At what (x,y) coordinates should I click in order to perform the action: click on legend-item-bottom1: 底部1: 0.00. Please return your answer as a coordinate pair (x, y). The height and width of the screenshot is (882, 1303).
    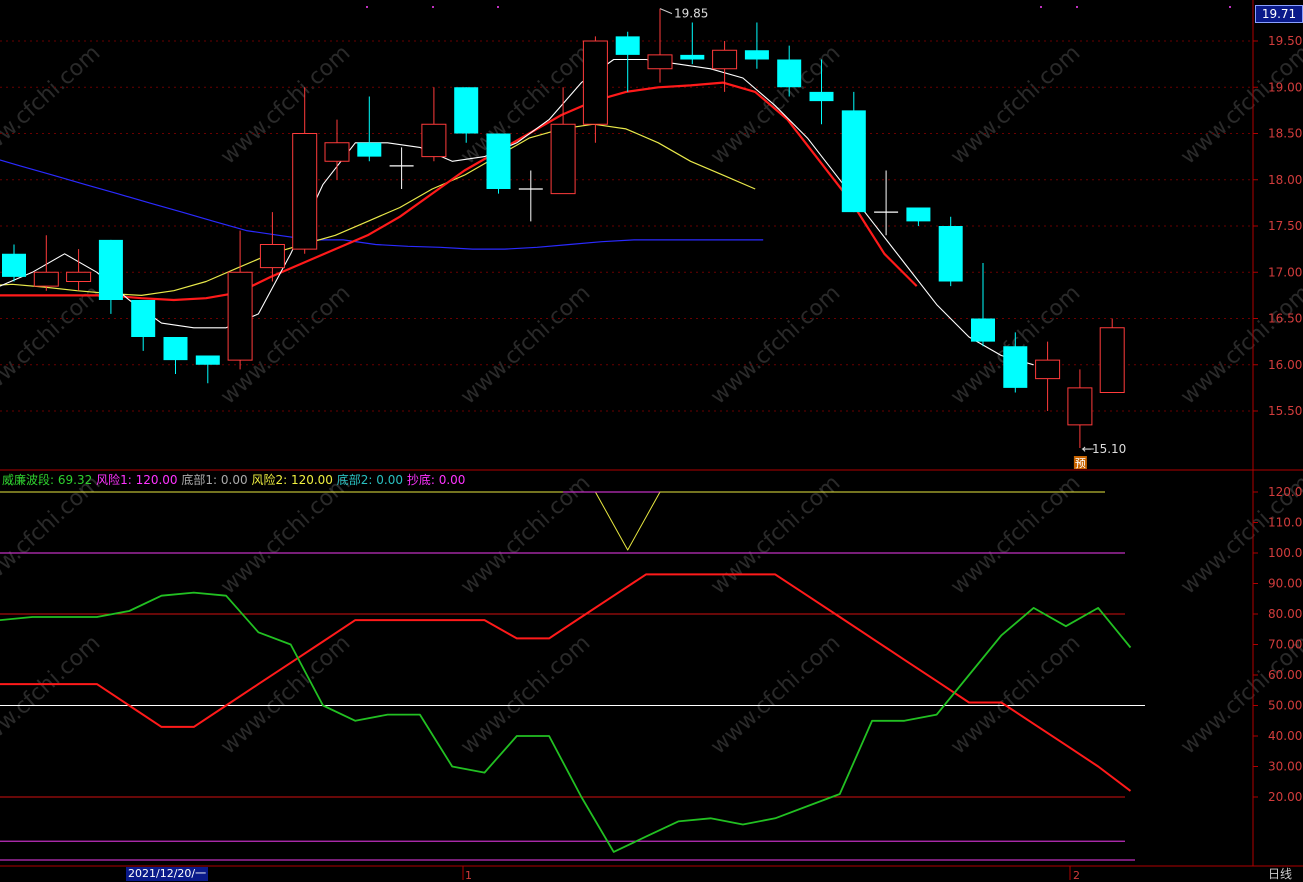
    Looking at the image, I should click on (214, 480).